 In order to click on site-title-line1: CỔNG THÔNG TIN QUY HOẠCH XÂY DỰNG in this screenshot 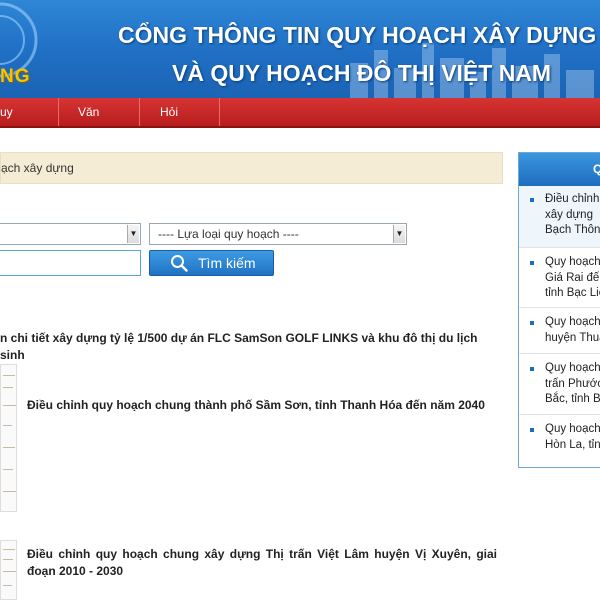, I will do `click(357, 35)`.